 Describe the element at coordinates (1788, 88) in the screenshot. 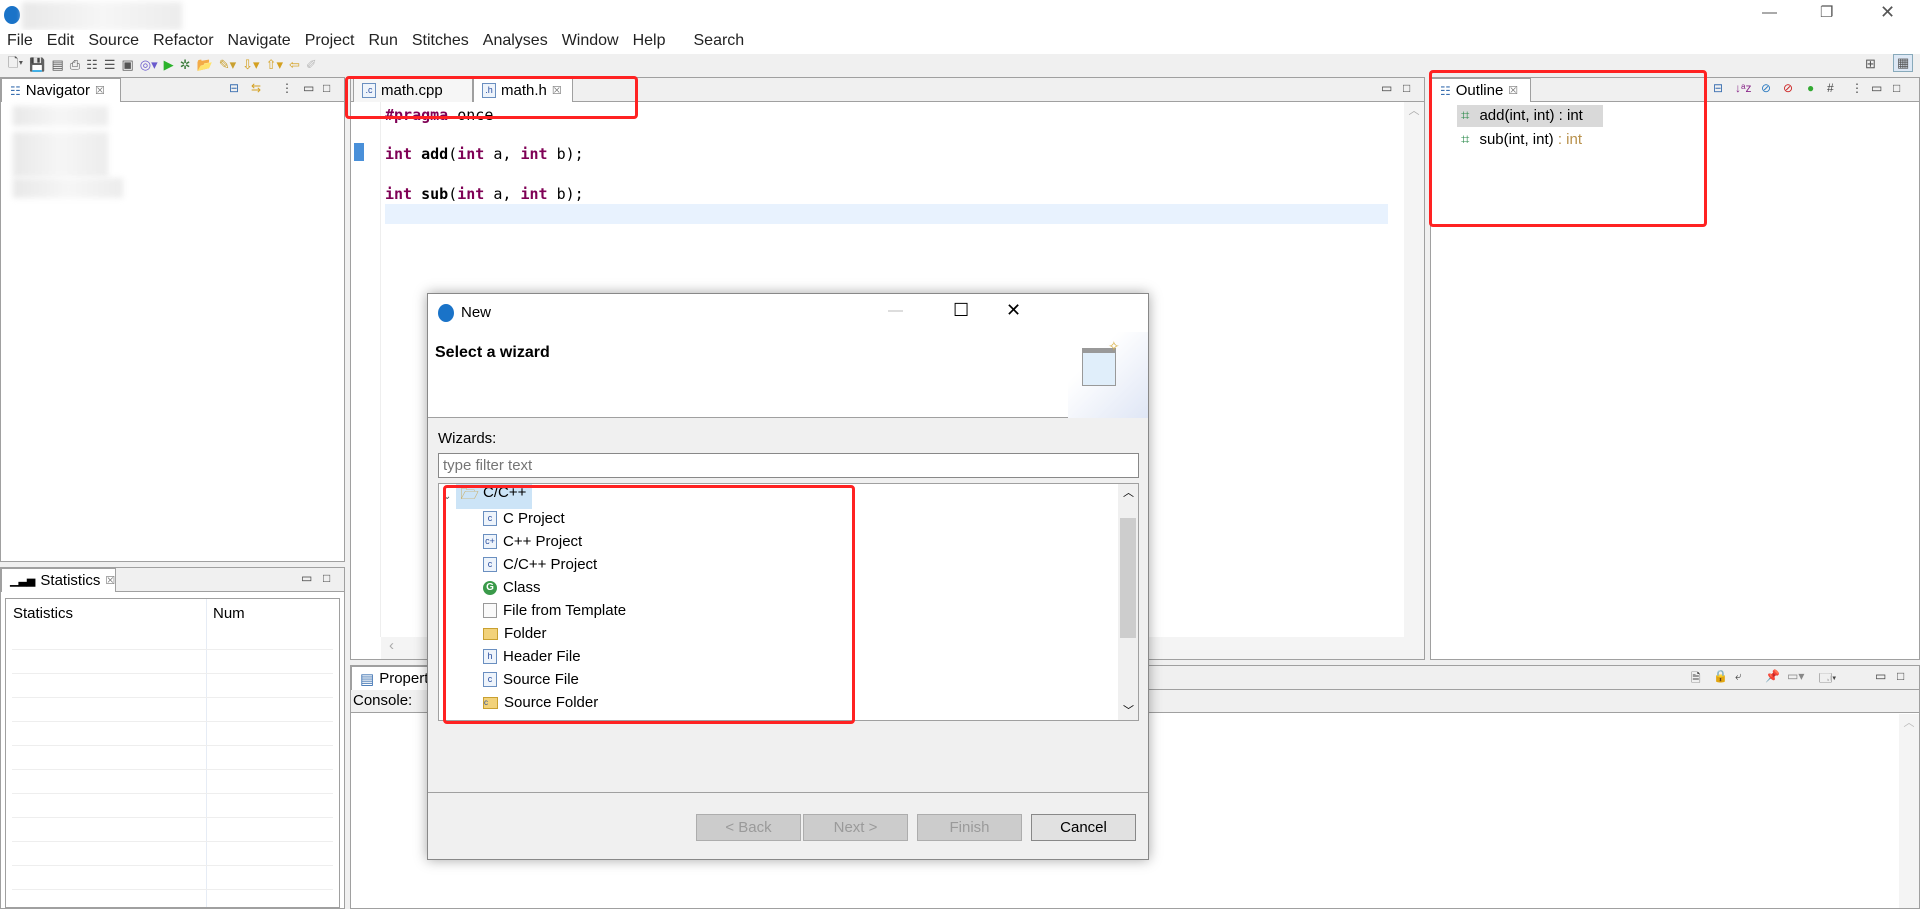

I see `hide-static-icon: ⊘` at that location.